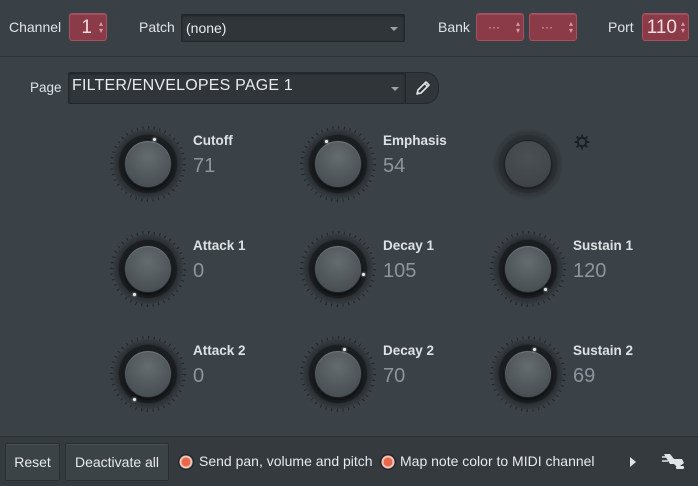  What do you see at coordinates (46, 87) in the screenshot?
I see `page-label: Page` at bounding box center [46, 87].